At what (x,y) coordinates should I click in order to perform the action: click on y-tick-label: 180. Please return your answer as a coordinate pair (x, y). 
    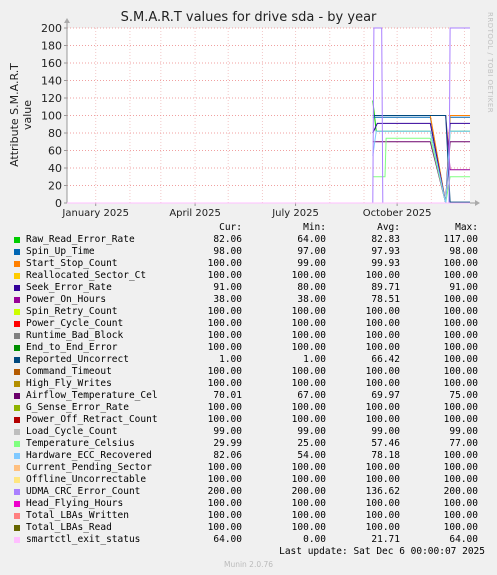
    Looking at the image, I should click on (51, 46).